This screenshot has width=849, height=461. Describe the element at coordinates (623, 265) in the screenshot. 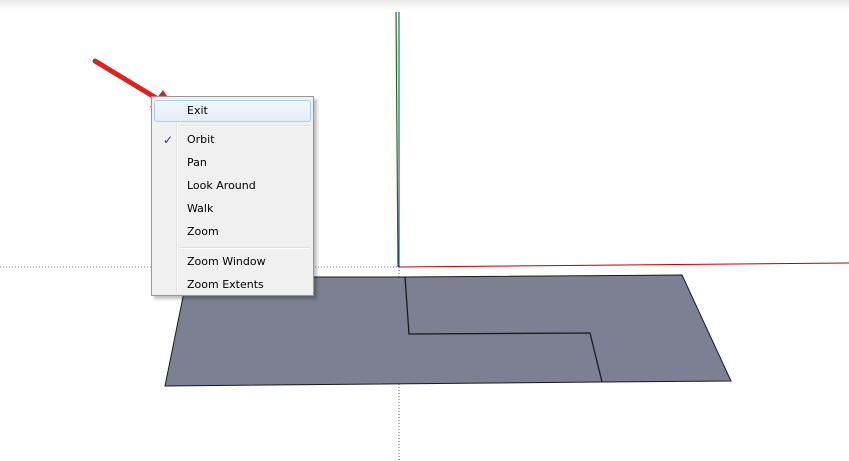

I see `red-axis` at that location.